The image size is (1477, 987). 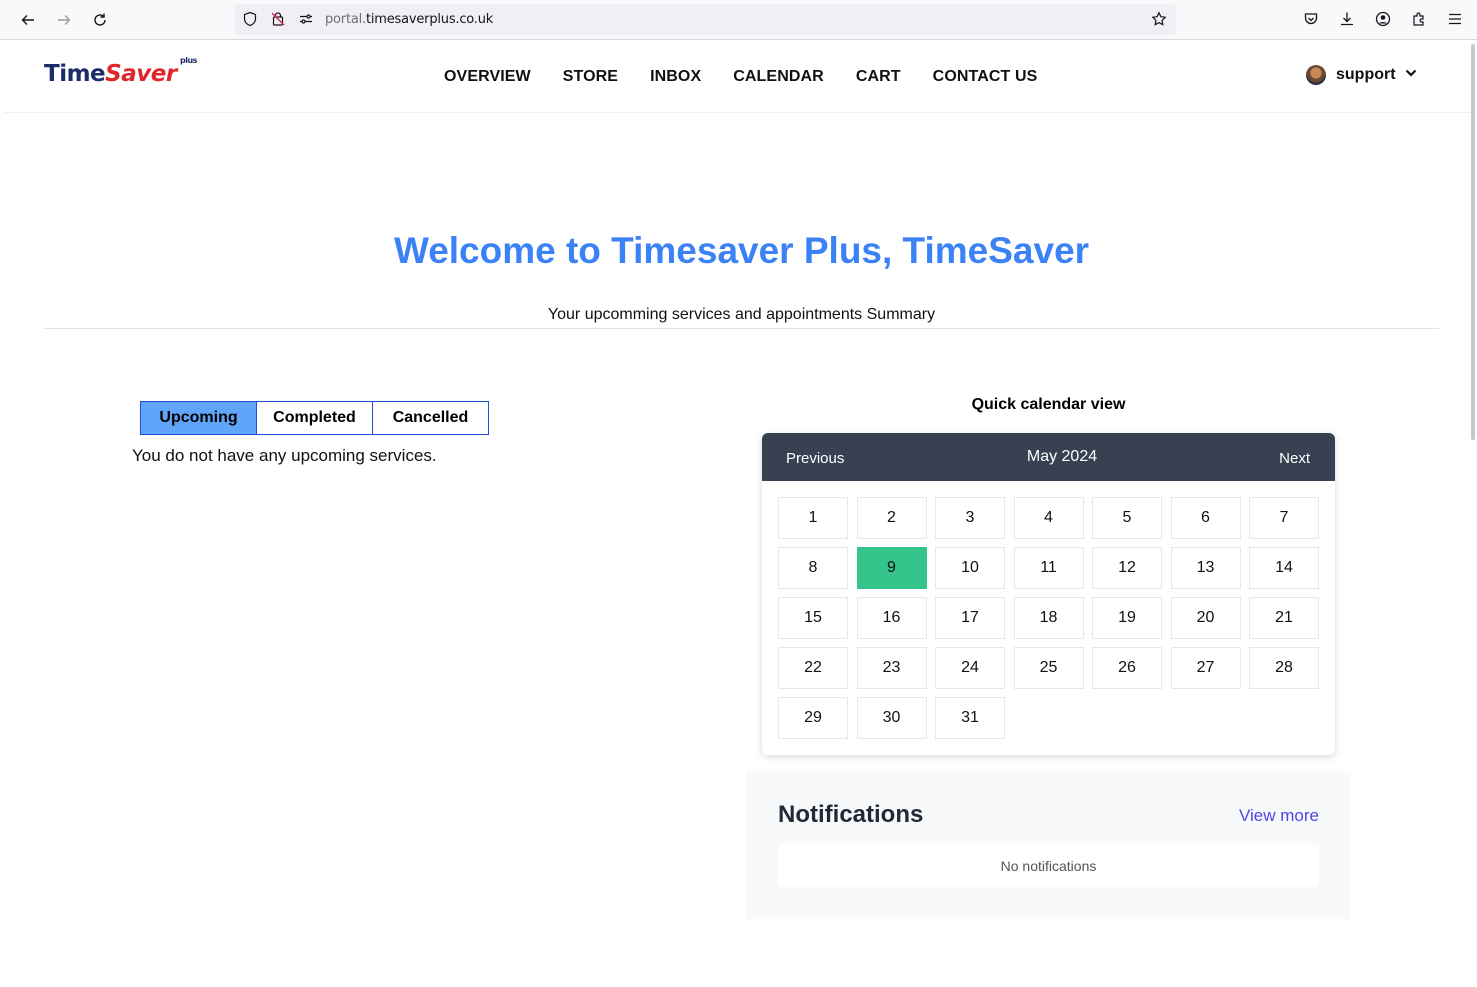 I want to click on calendar-day: 3, so click(x=970, y=518).